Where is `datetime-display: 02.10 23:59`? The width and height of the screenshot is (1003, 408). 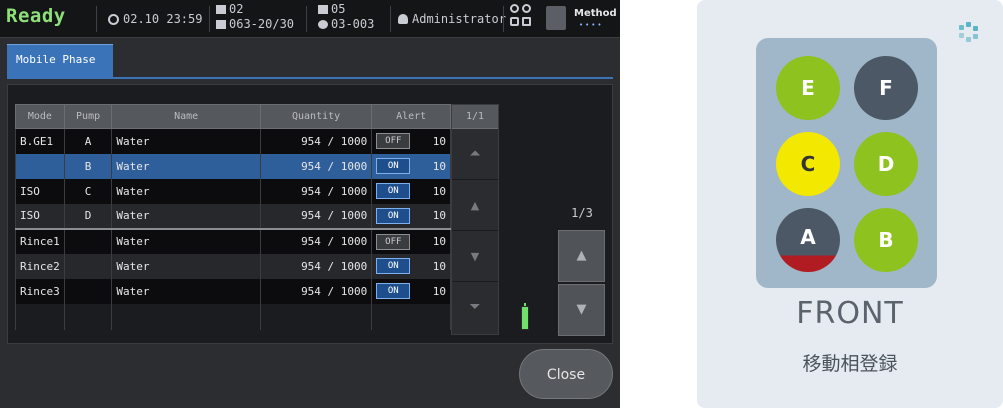 datetime-display: 02.10 23:59 is located at coordinates (155, 19).